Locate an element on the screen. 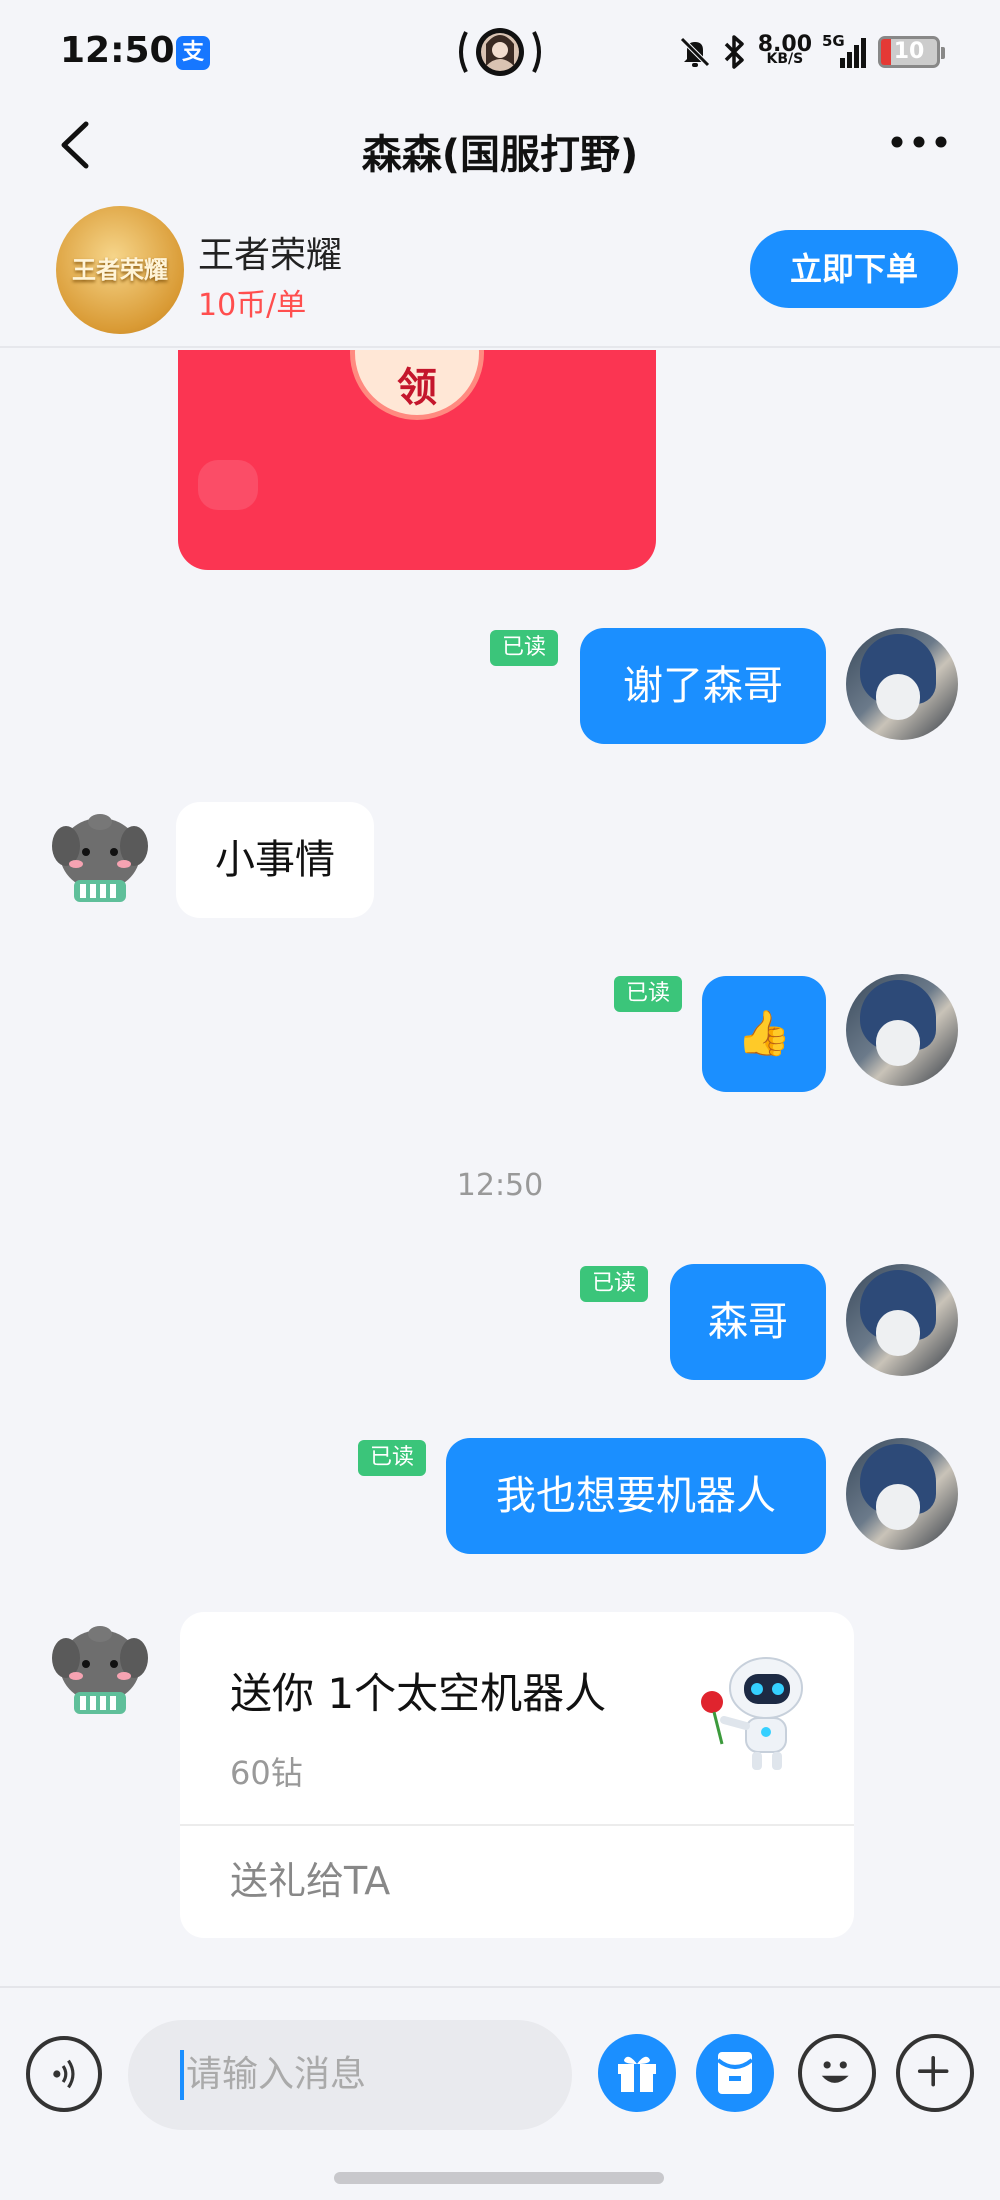  plus-icon is located at coordinates (935, 2073).